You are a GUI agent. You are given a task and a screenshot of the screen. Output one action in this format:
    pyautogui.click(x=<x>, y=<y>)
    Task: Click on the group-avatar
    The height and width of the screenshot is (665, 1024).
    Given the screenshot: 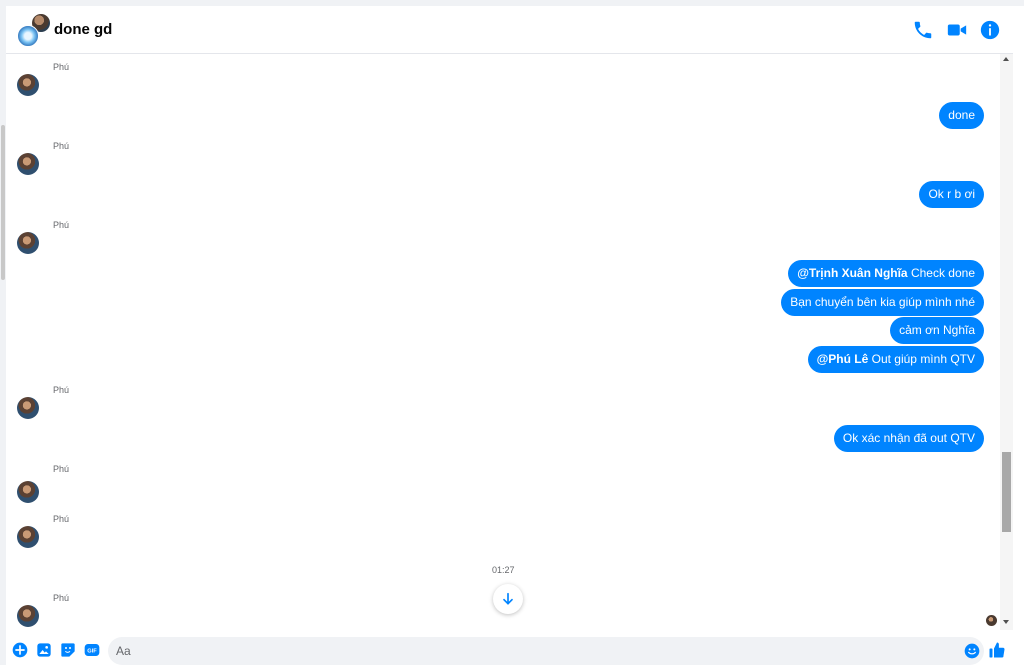 What is the action you would take?
    pyautogui.click(x=34, y=30)
    